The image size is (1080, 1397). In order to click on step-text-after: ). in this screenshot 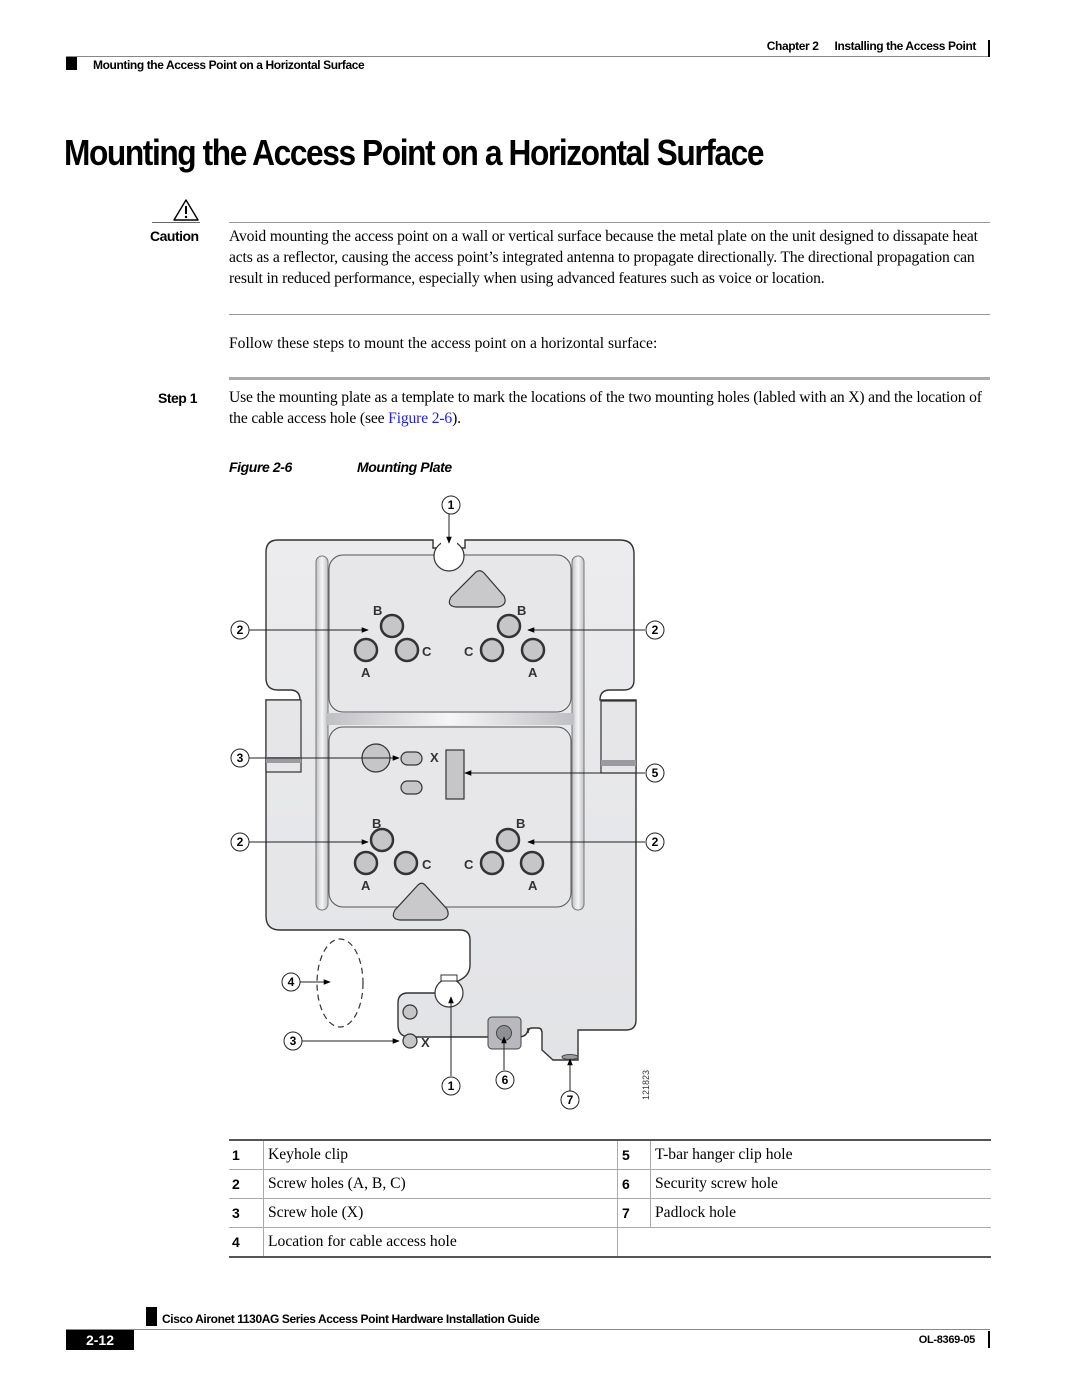, I will do `click(456, 418)`.